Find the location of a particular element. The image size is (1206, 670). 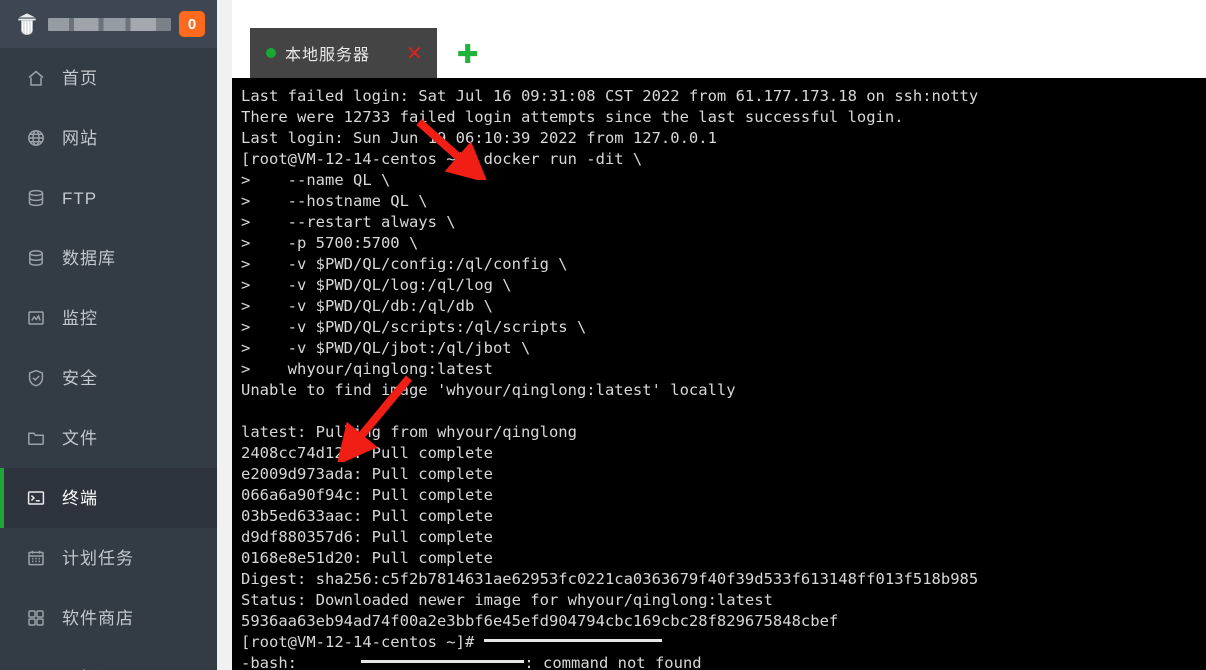

sidebar-item-5: 监控 is located at coordinates (108, 318).